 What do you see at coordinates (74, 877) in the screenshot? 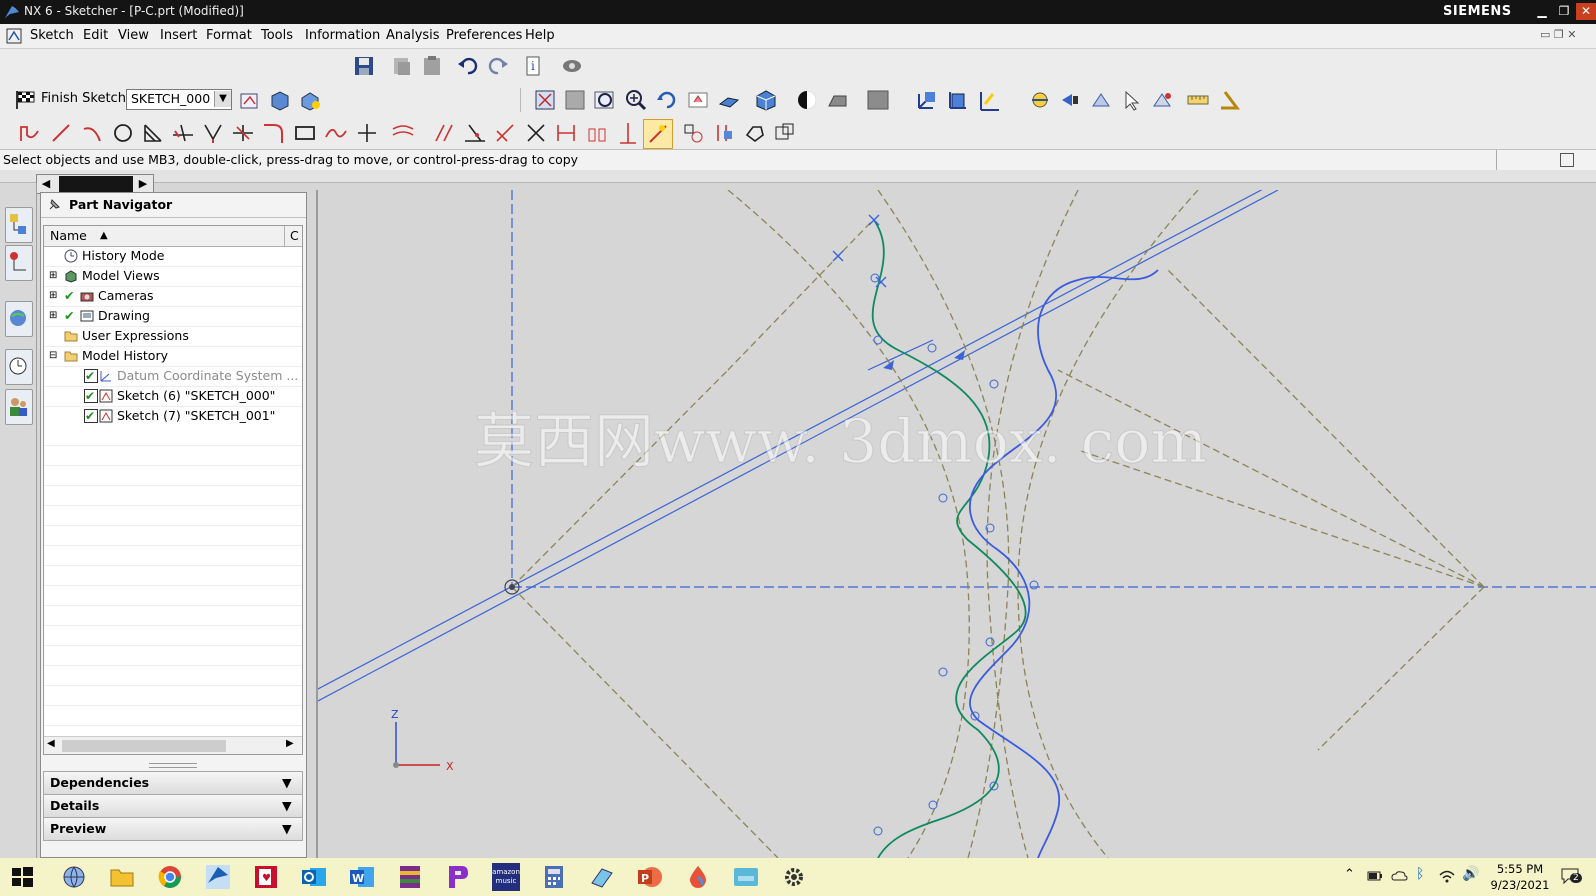
I see `network-globe-icon` at bounding box center [74, 877].